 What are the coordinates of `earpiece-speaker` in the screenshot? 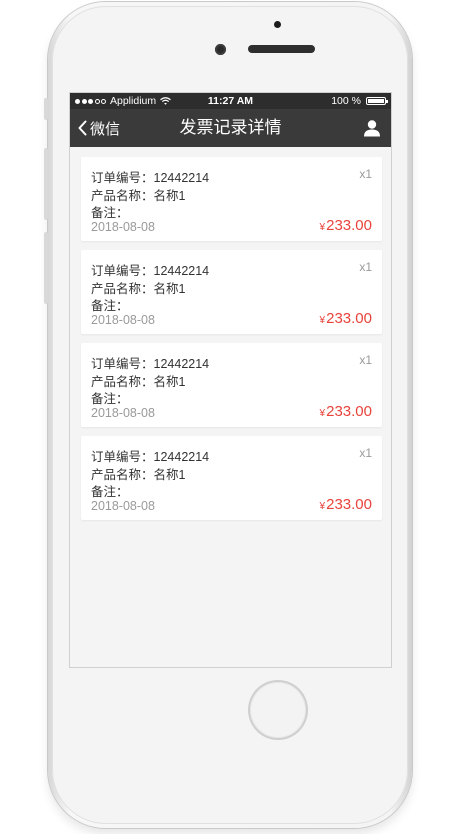 It's located at (281, 49).